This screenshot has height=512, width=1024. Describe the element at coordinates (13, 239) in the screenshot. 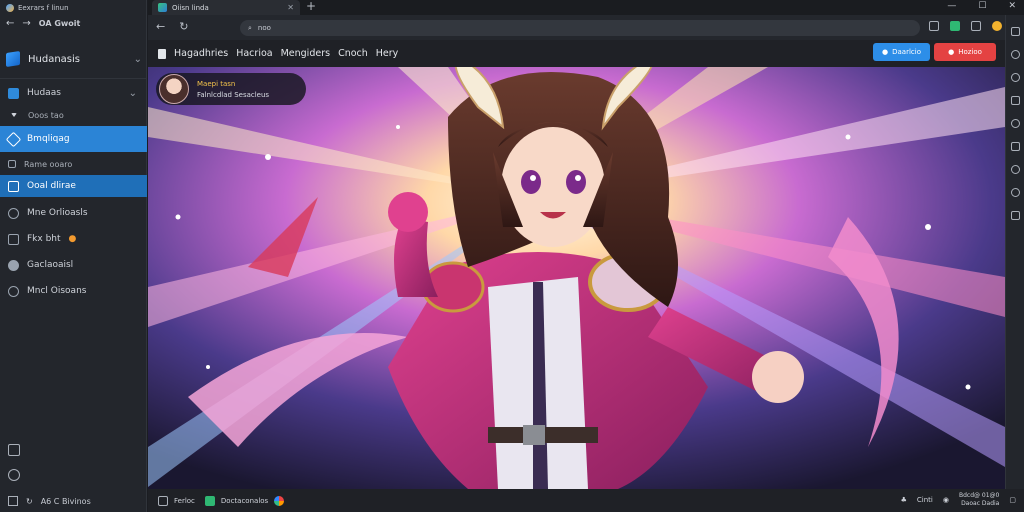

I see `sync-icon` at that location.